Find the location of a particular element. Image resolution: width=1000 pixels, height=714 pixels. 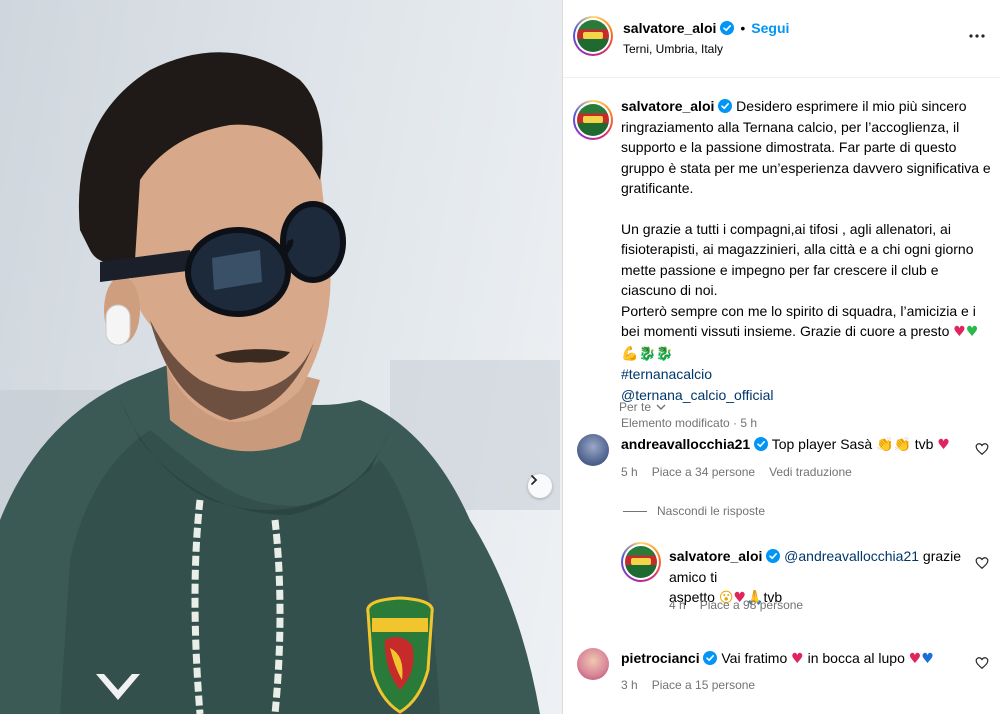

comment-likes: Piace a 34 persone is located at coordinates (703, 472).